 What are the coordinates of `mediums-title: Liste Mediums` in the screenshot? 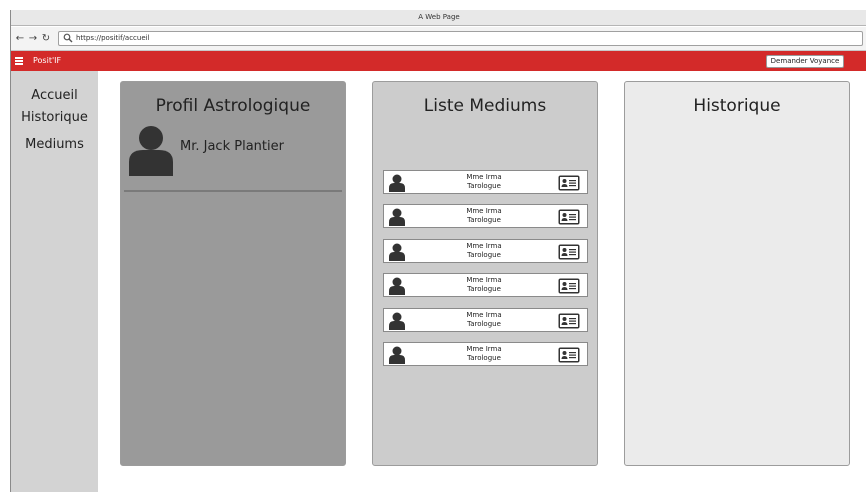 It's located at (485, 106).